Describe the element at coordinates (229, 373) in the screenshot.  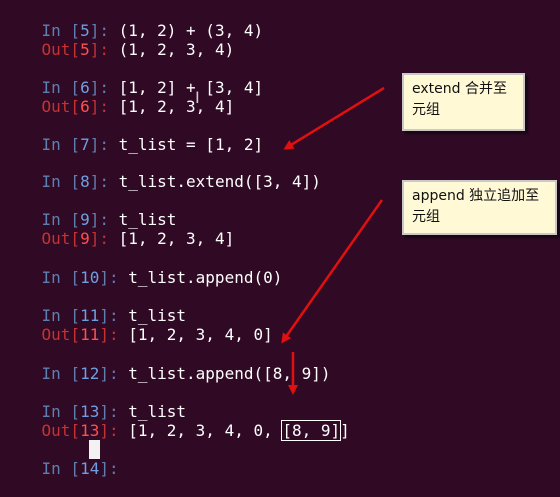
I see `input-code: t_list.append([8, 9])` at that location.